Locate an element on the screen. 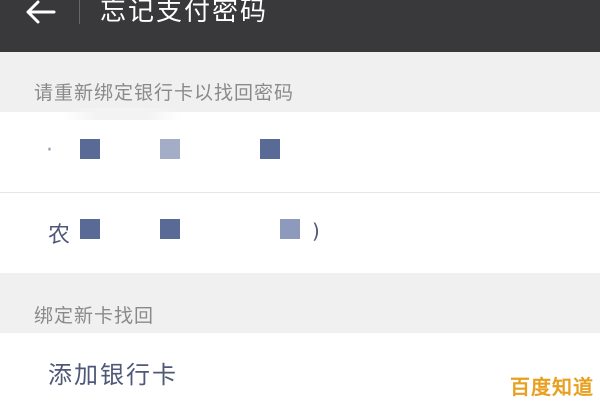 The image size is (600, 406). page-title: 忘记支付密码 is located at coordinates (184, 13).